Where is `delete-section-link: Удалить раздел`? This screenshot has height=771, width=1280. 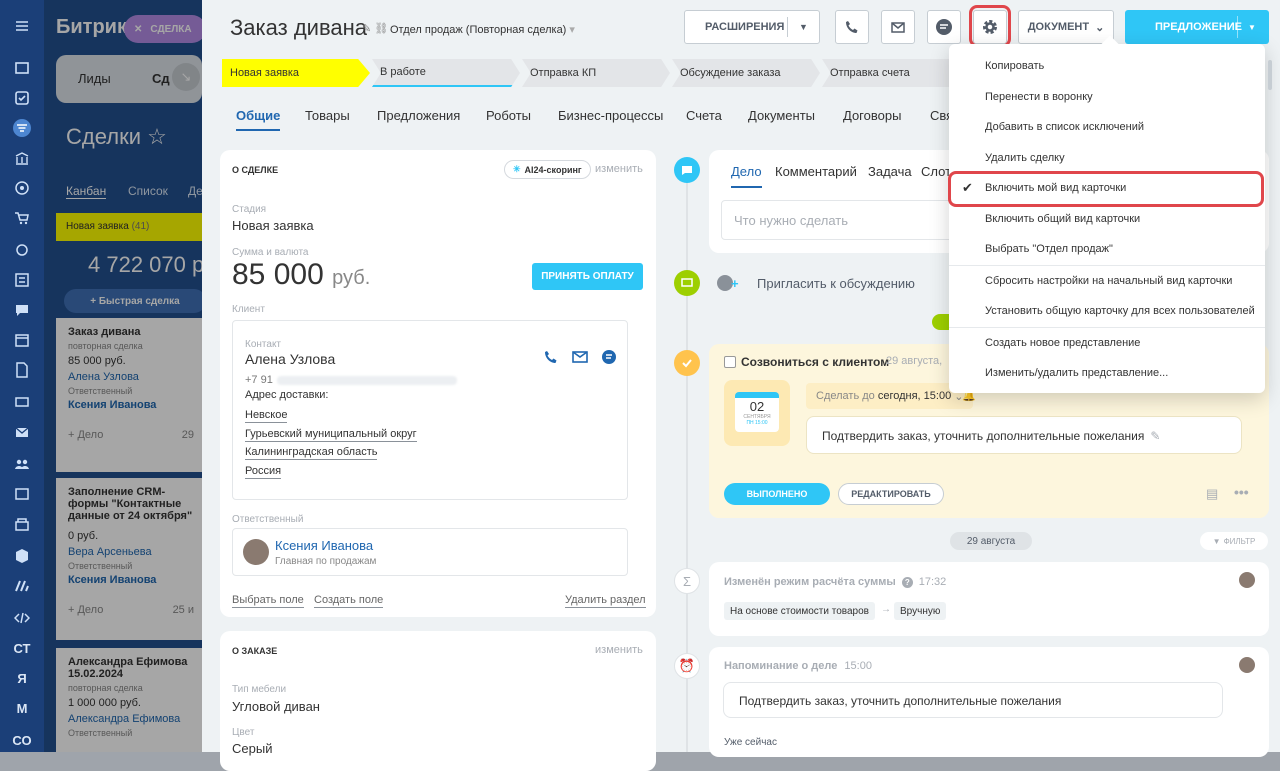 delete-section-link: Удалить раздел is located at coordinates (605, 600).